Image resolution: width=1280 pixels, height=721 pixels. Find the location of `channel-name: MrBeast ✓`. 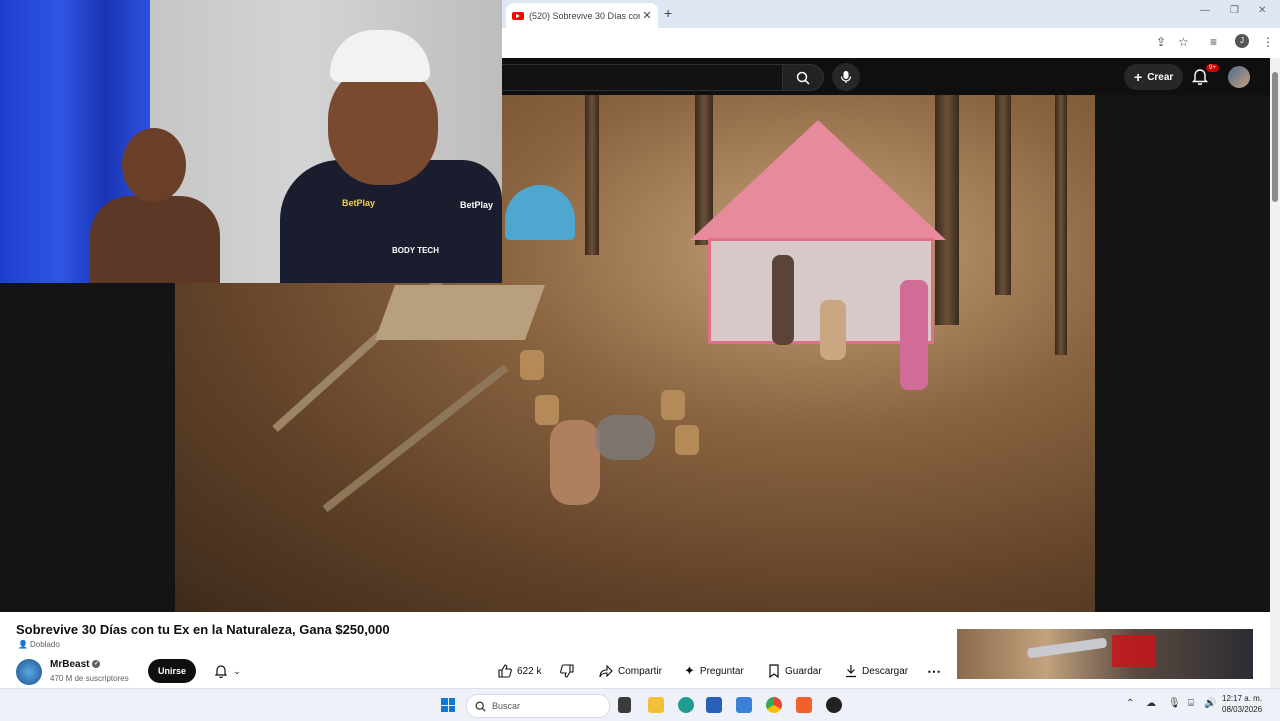

channel-name: MrBeast ✓ is located at coordinates (75, 664).